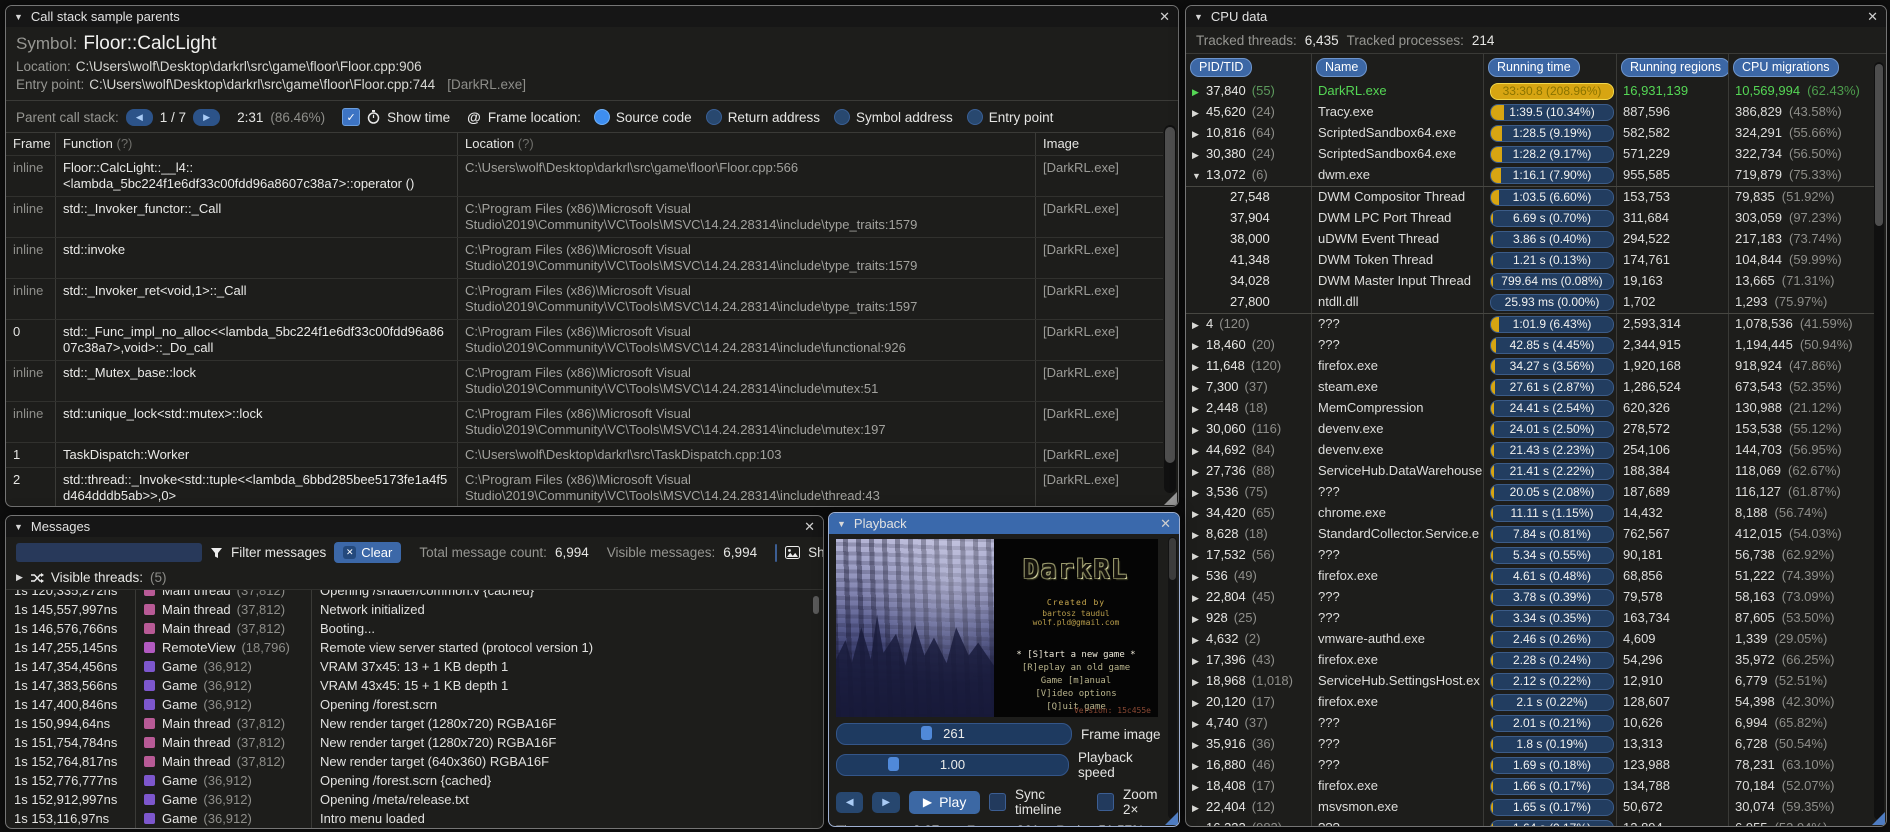 The width and height of the screenshot is (1890, 832). I want to click on next-frame-button: ▶, so click(886, 802).